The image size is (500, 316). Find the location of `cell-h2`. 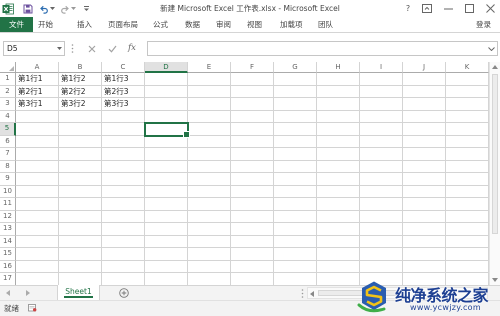

cell-h2 is located at coordinates (338, 91).